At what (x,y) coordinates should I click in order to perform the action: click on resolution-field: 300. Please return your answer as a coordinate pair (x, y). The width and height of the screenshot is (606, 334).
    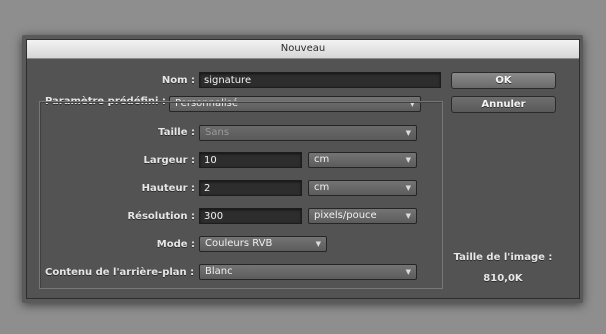
    Looking at the image, I should click on (250, 216).